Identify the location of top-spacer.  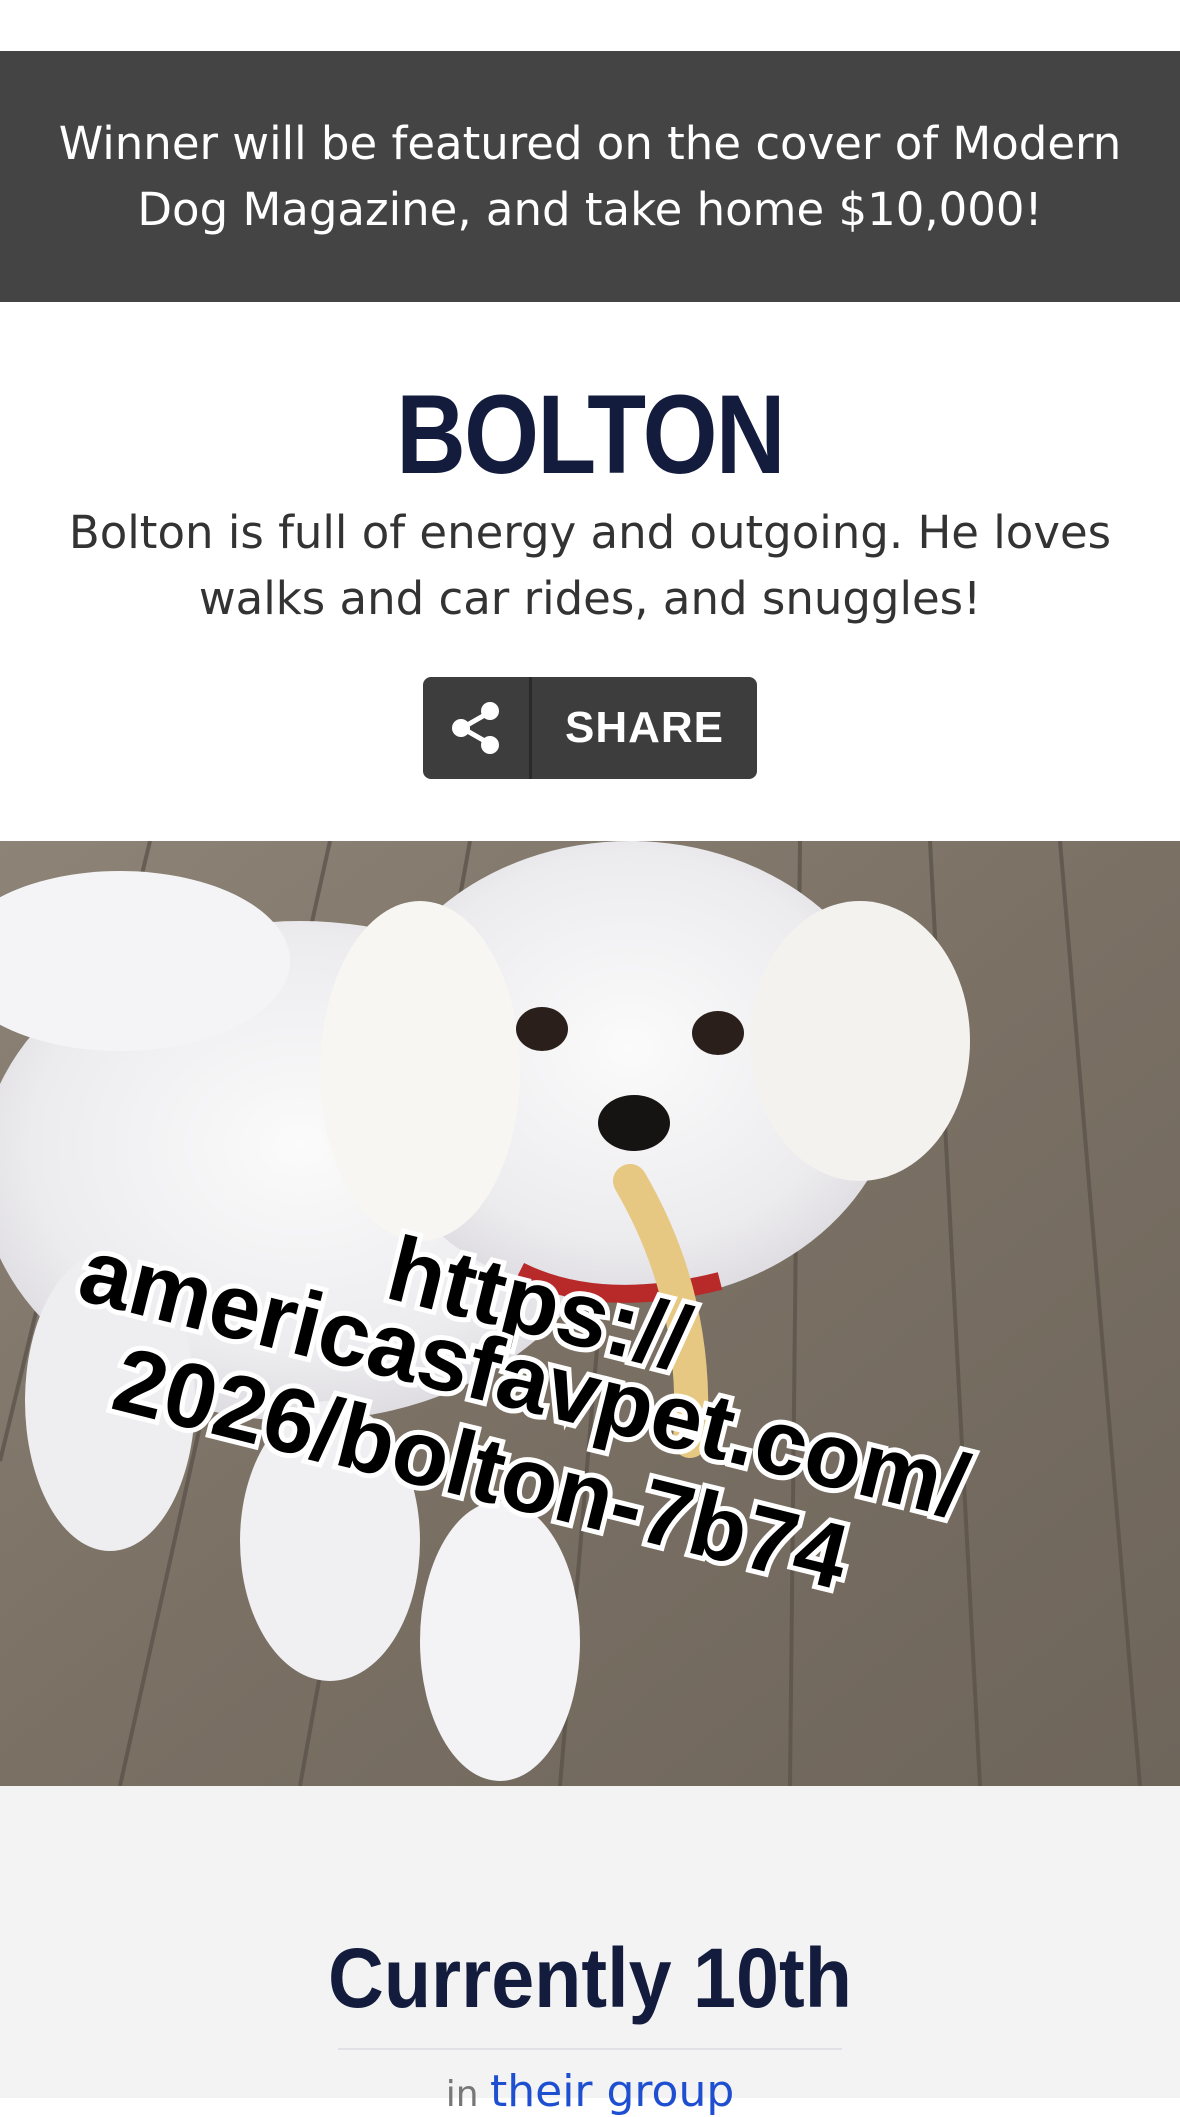
(590, 25).